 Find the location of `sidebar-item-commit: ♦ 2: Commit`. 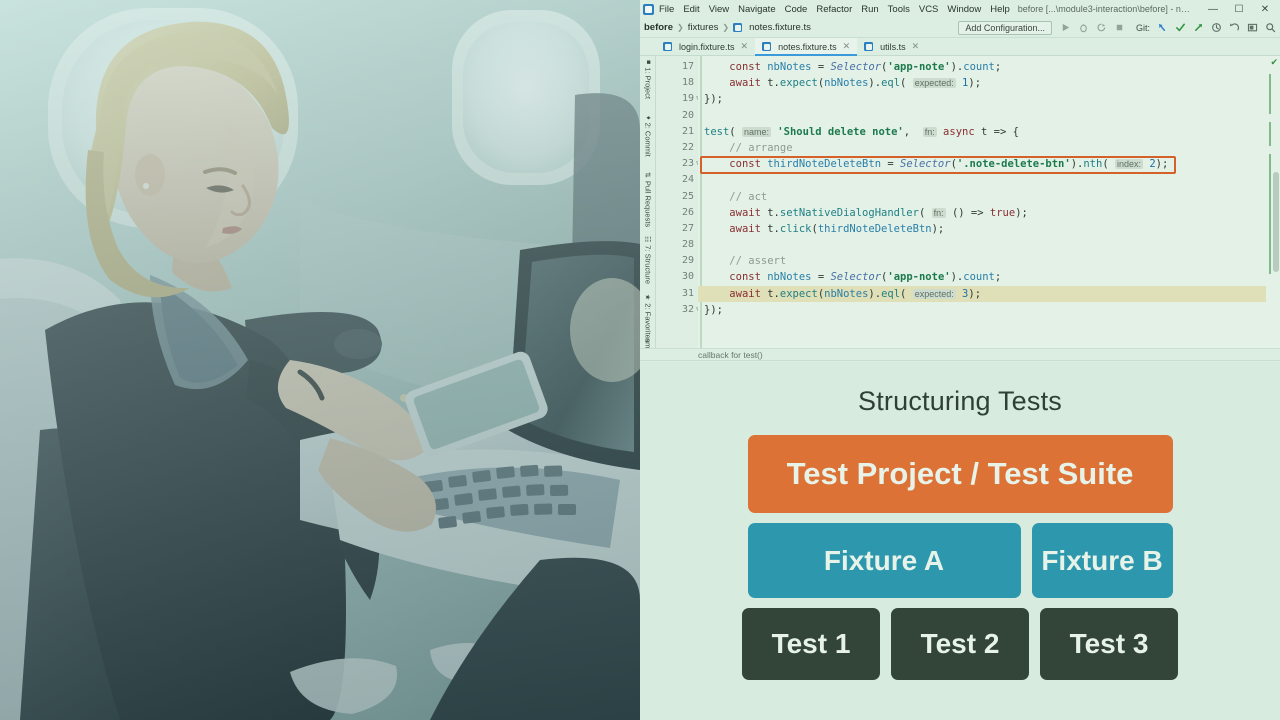

sidebar-item-commit: ♦ 2: Commit is located at coordinates (647, 136).